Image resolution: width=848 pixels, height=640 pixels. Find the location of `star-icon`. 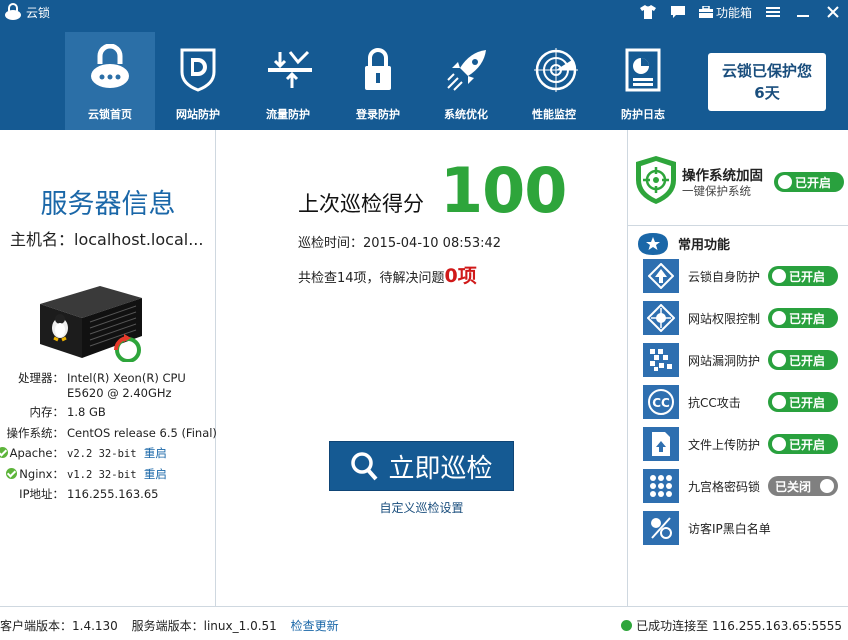

star-icon is located at coordinates (653, 244).